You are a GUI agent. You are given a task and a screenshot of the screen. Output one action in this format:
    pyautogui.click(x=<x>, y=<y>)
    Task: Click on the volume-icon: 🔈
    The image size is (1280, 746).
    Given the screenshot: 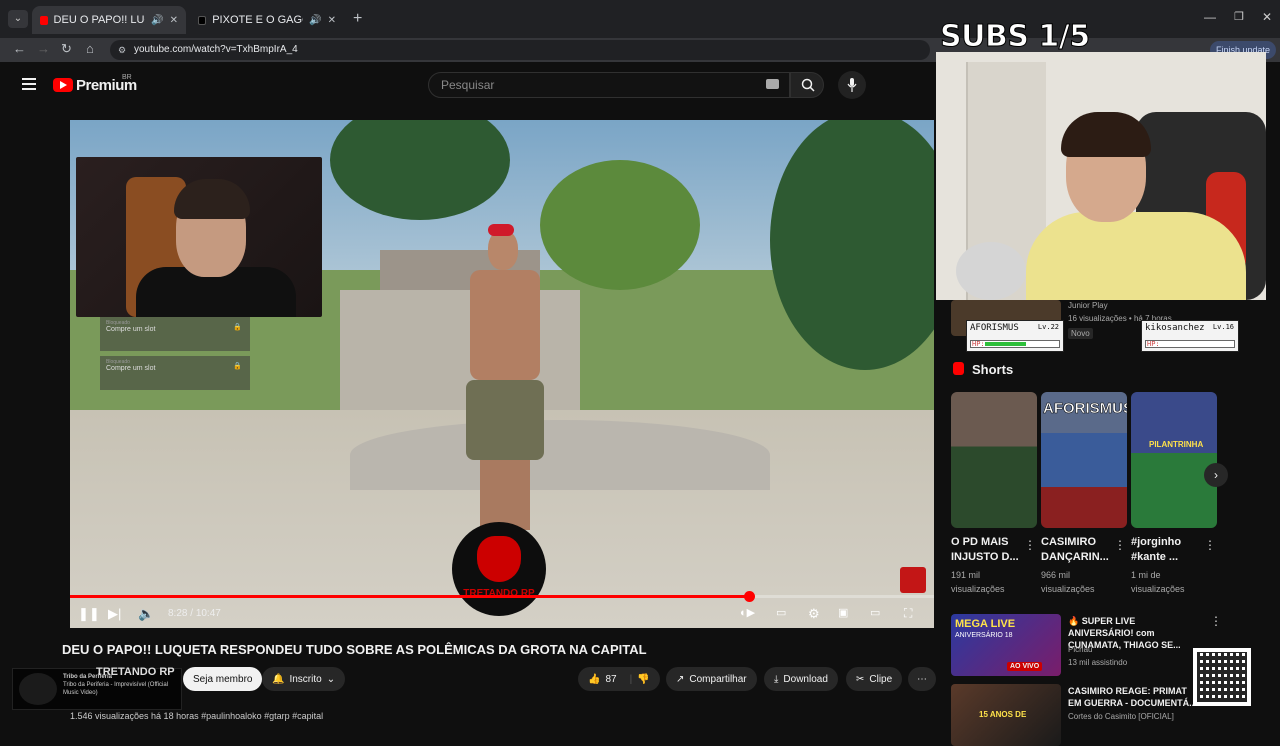 What is the action you would take?
    pyautogui.click(x=146, y=614)
    